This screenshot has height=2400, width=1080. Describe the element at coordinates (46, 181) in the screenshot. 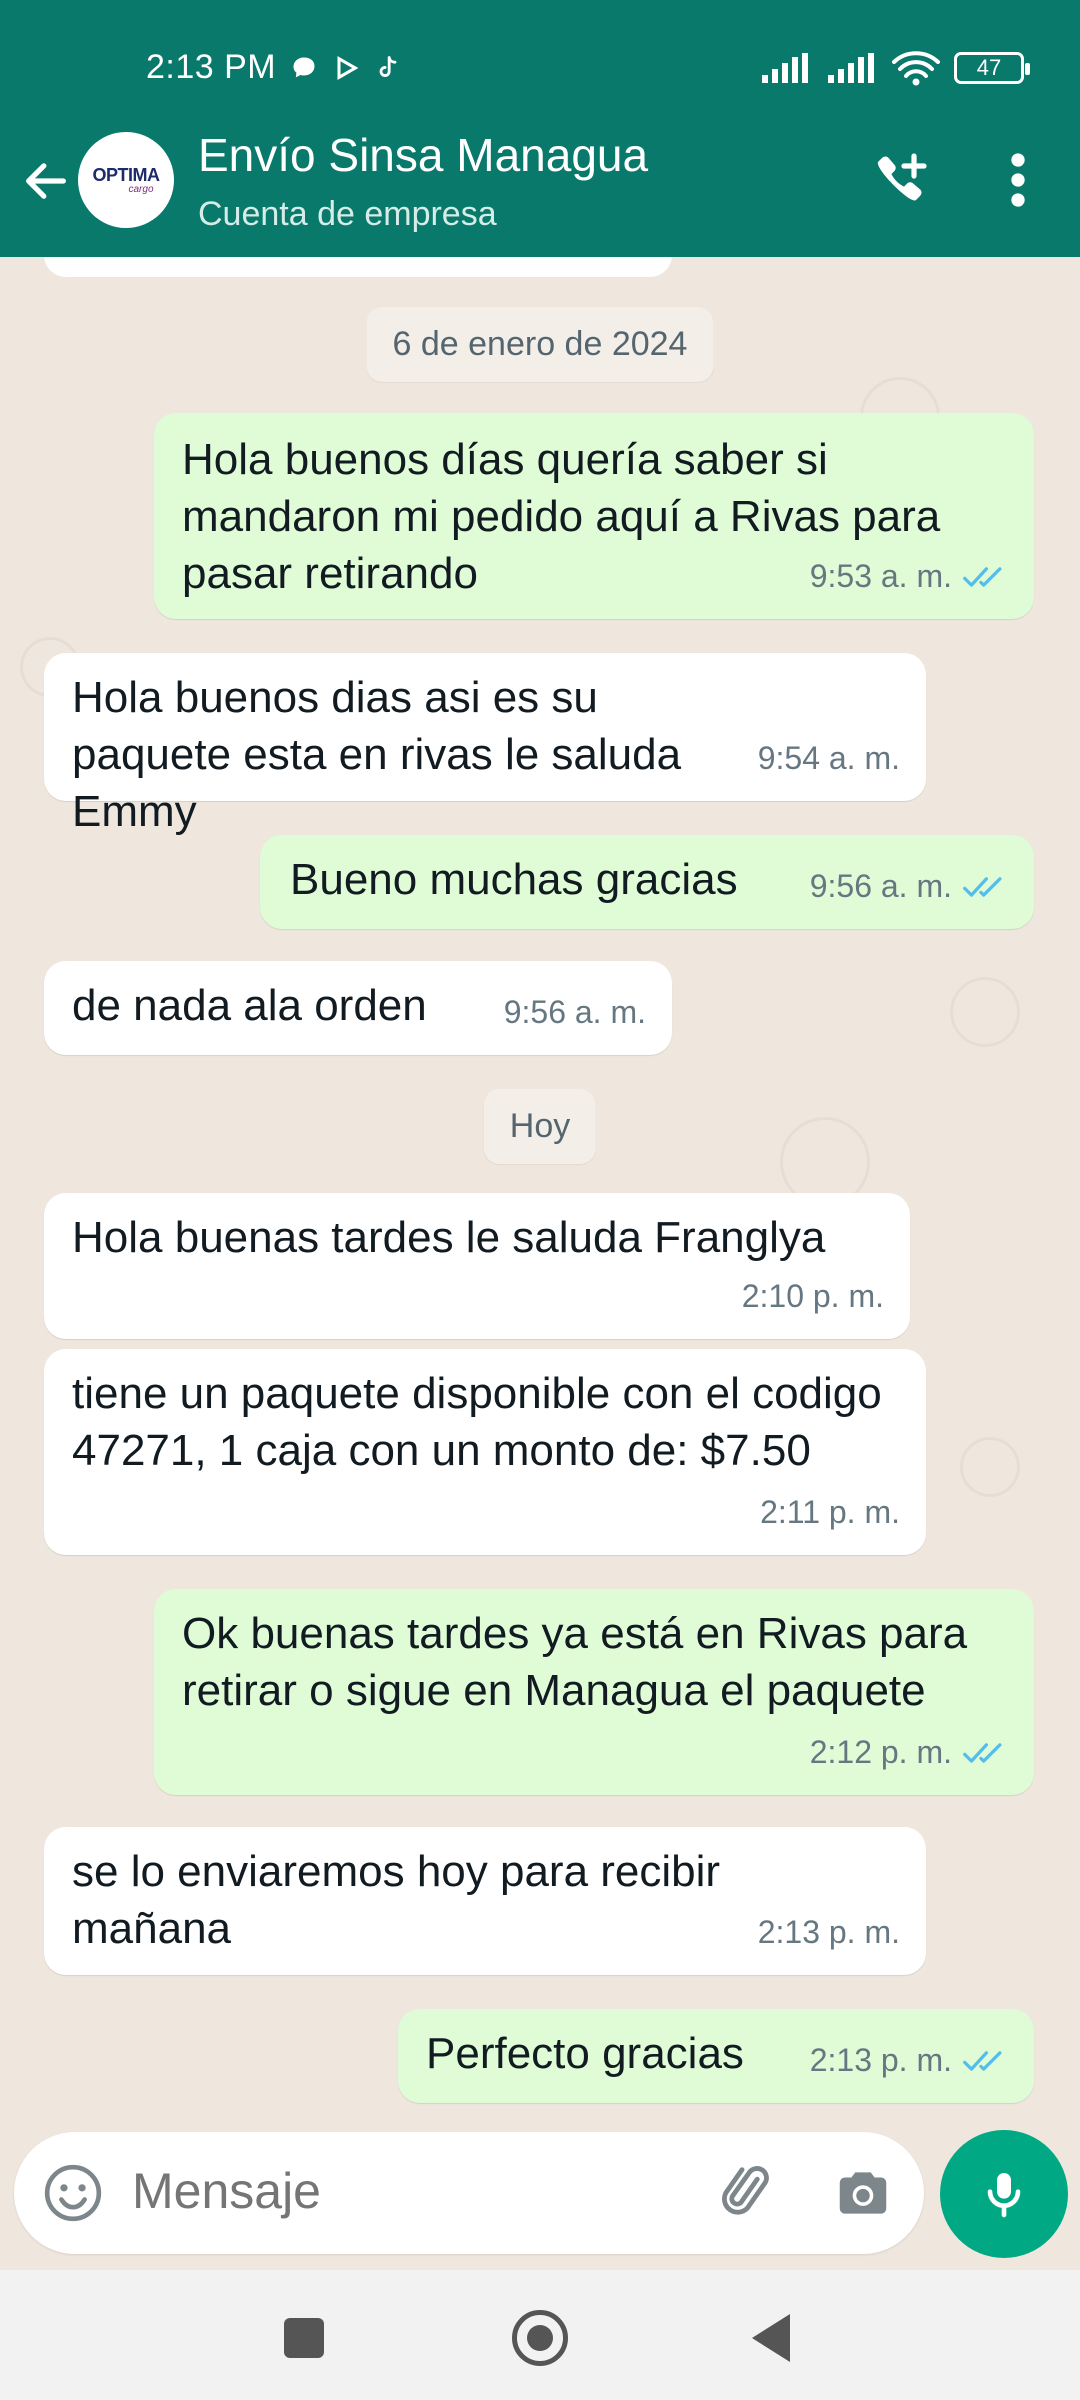

I see `back-arrow-icon` at that location.